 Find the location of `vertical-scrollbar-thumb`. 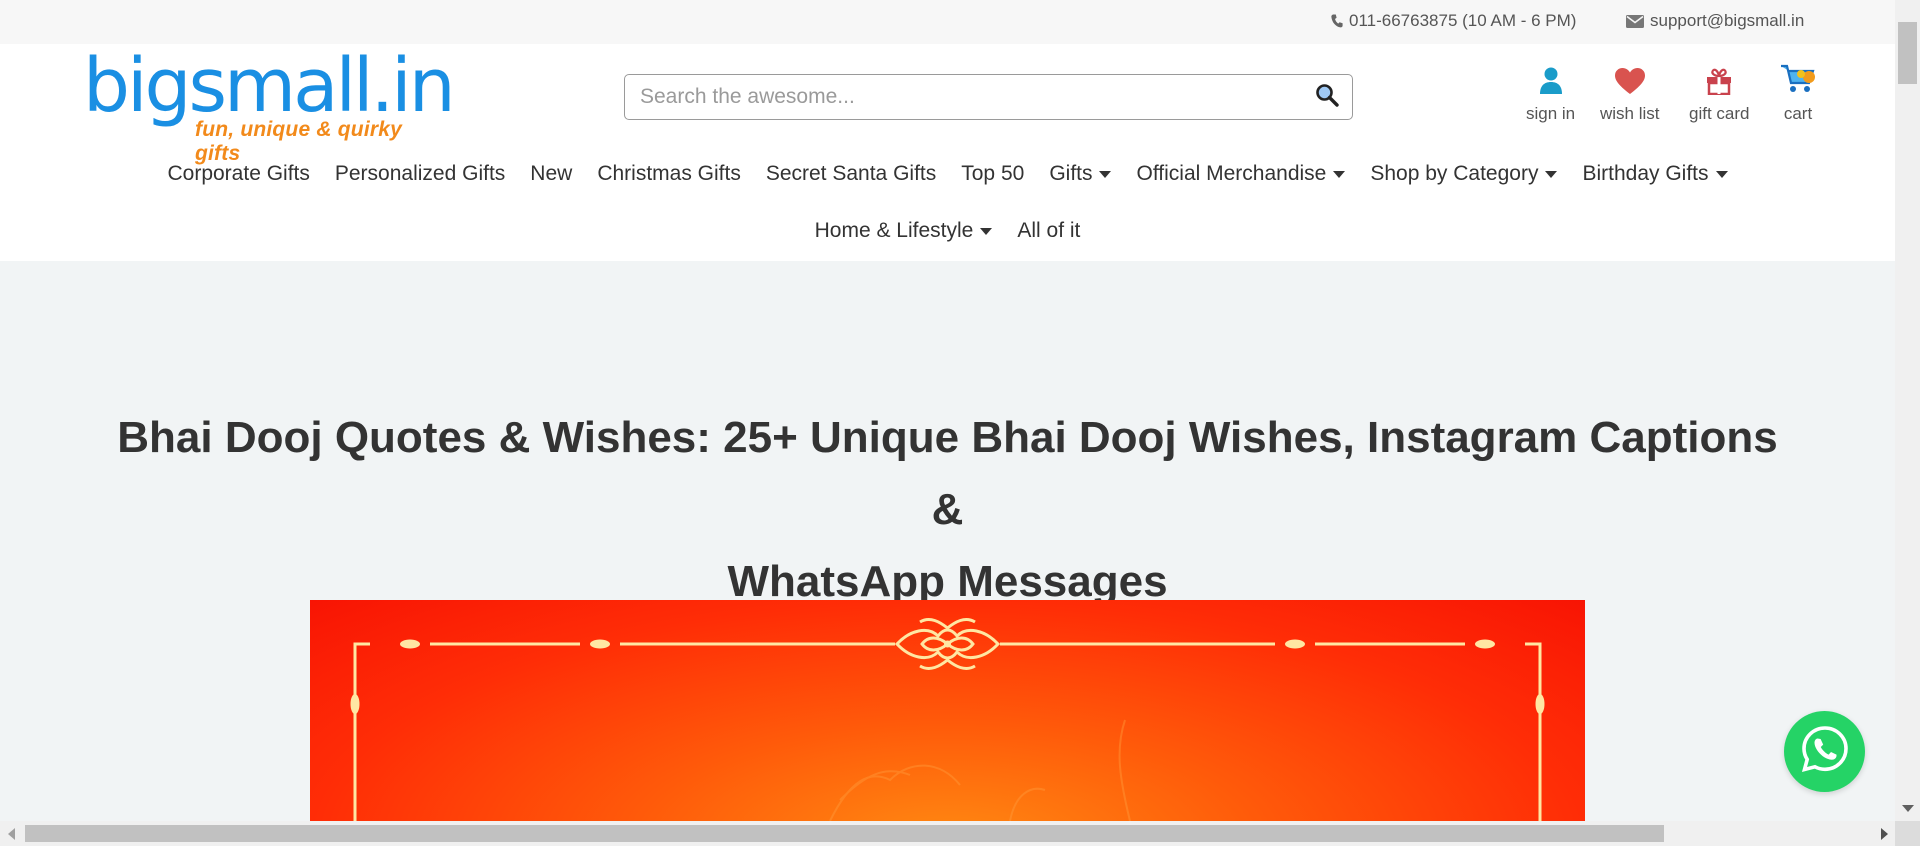

vertical-scrollbar-thumb is located at coordinates (1907, 53).